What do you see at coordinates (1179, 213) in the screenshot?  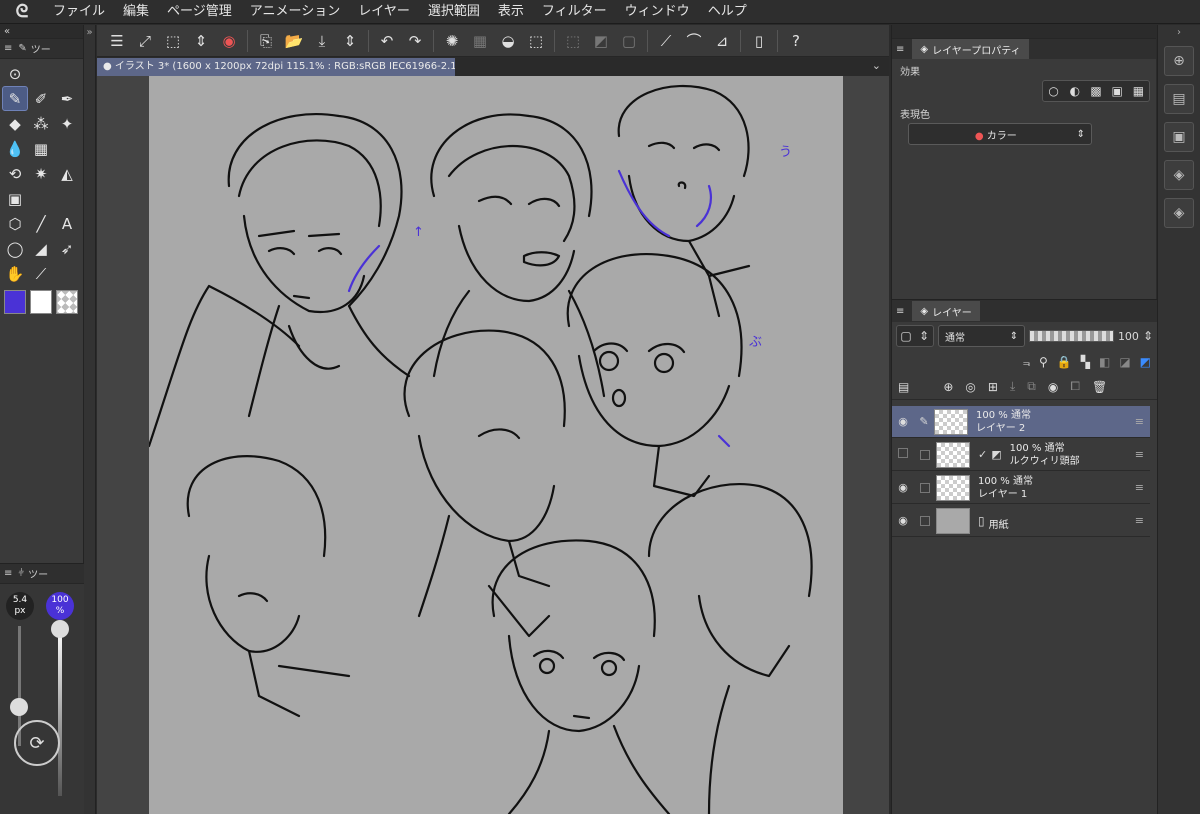 I see `layer-strip-icon: ◈` at bounding box center [1179, 213].